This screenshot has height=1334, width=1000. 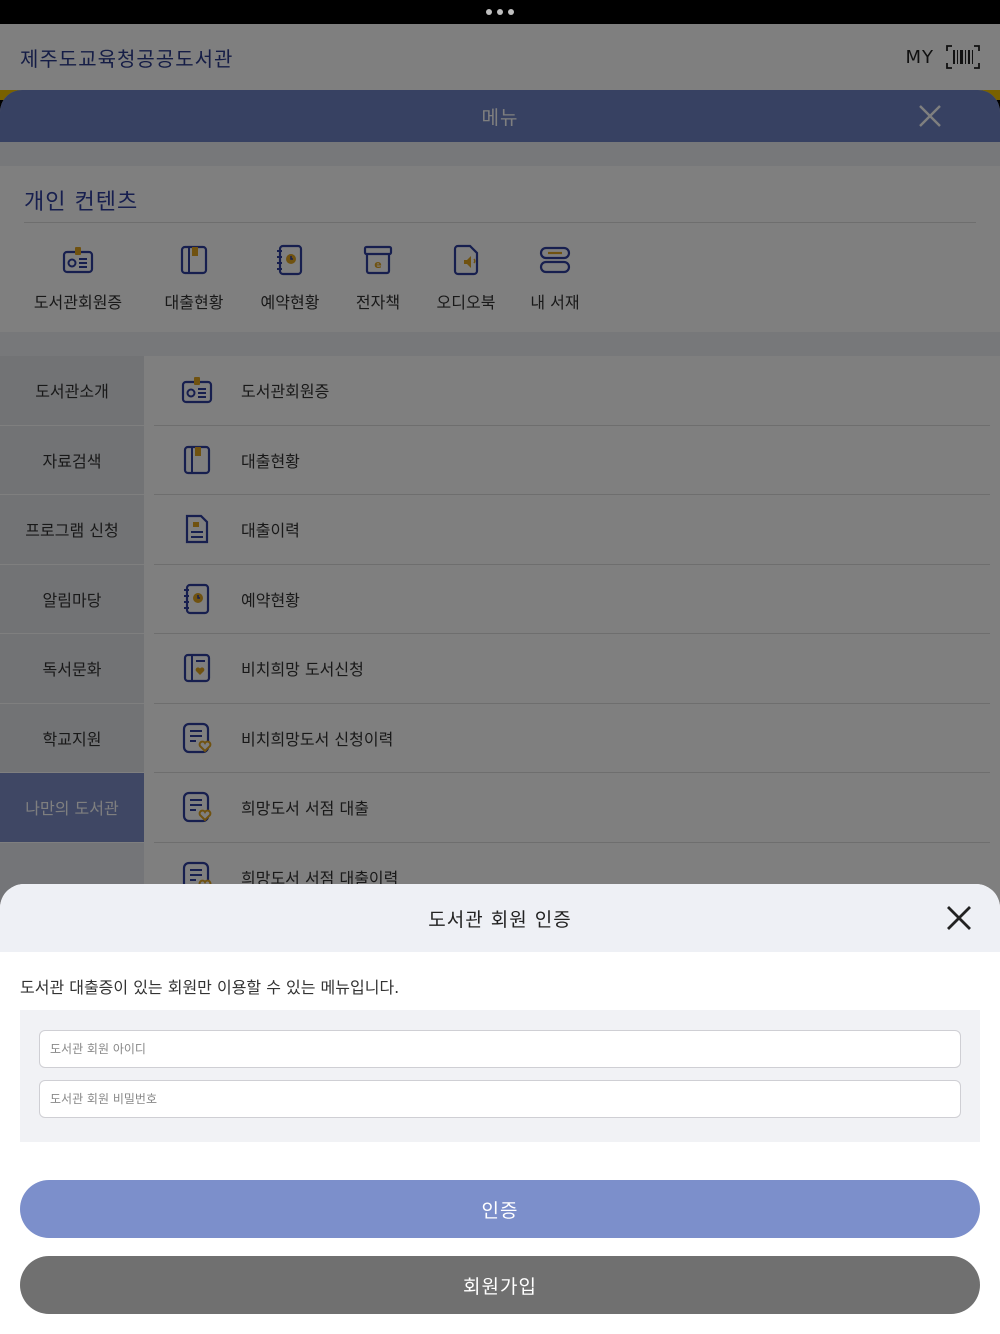 I want to click on auth-title: 도서관 회원 인증, so click(x=500, y=919).